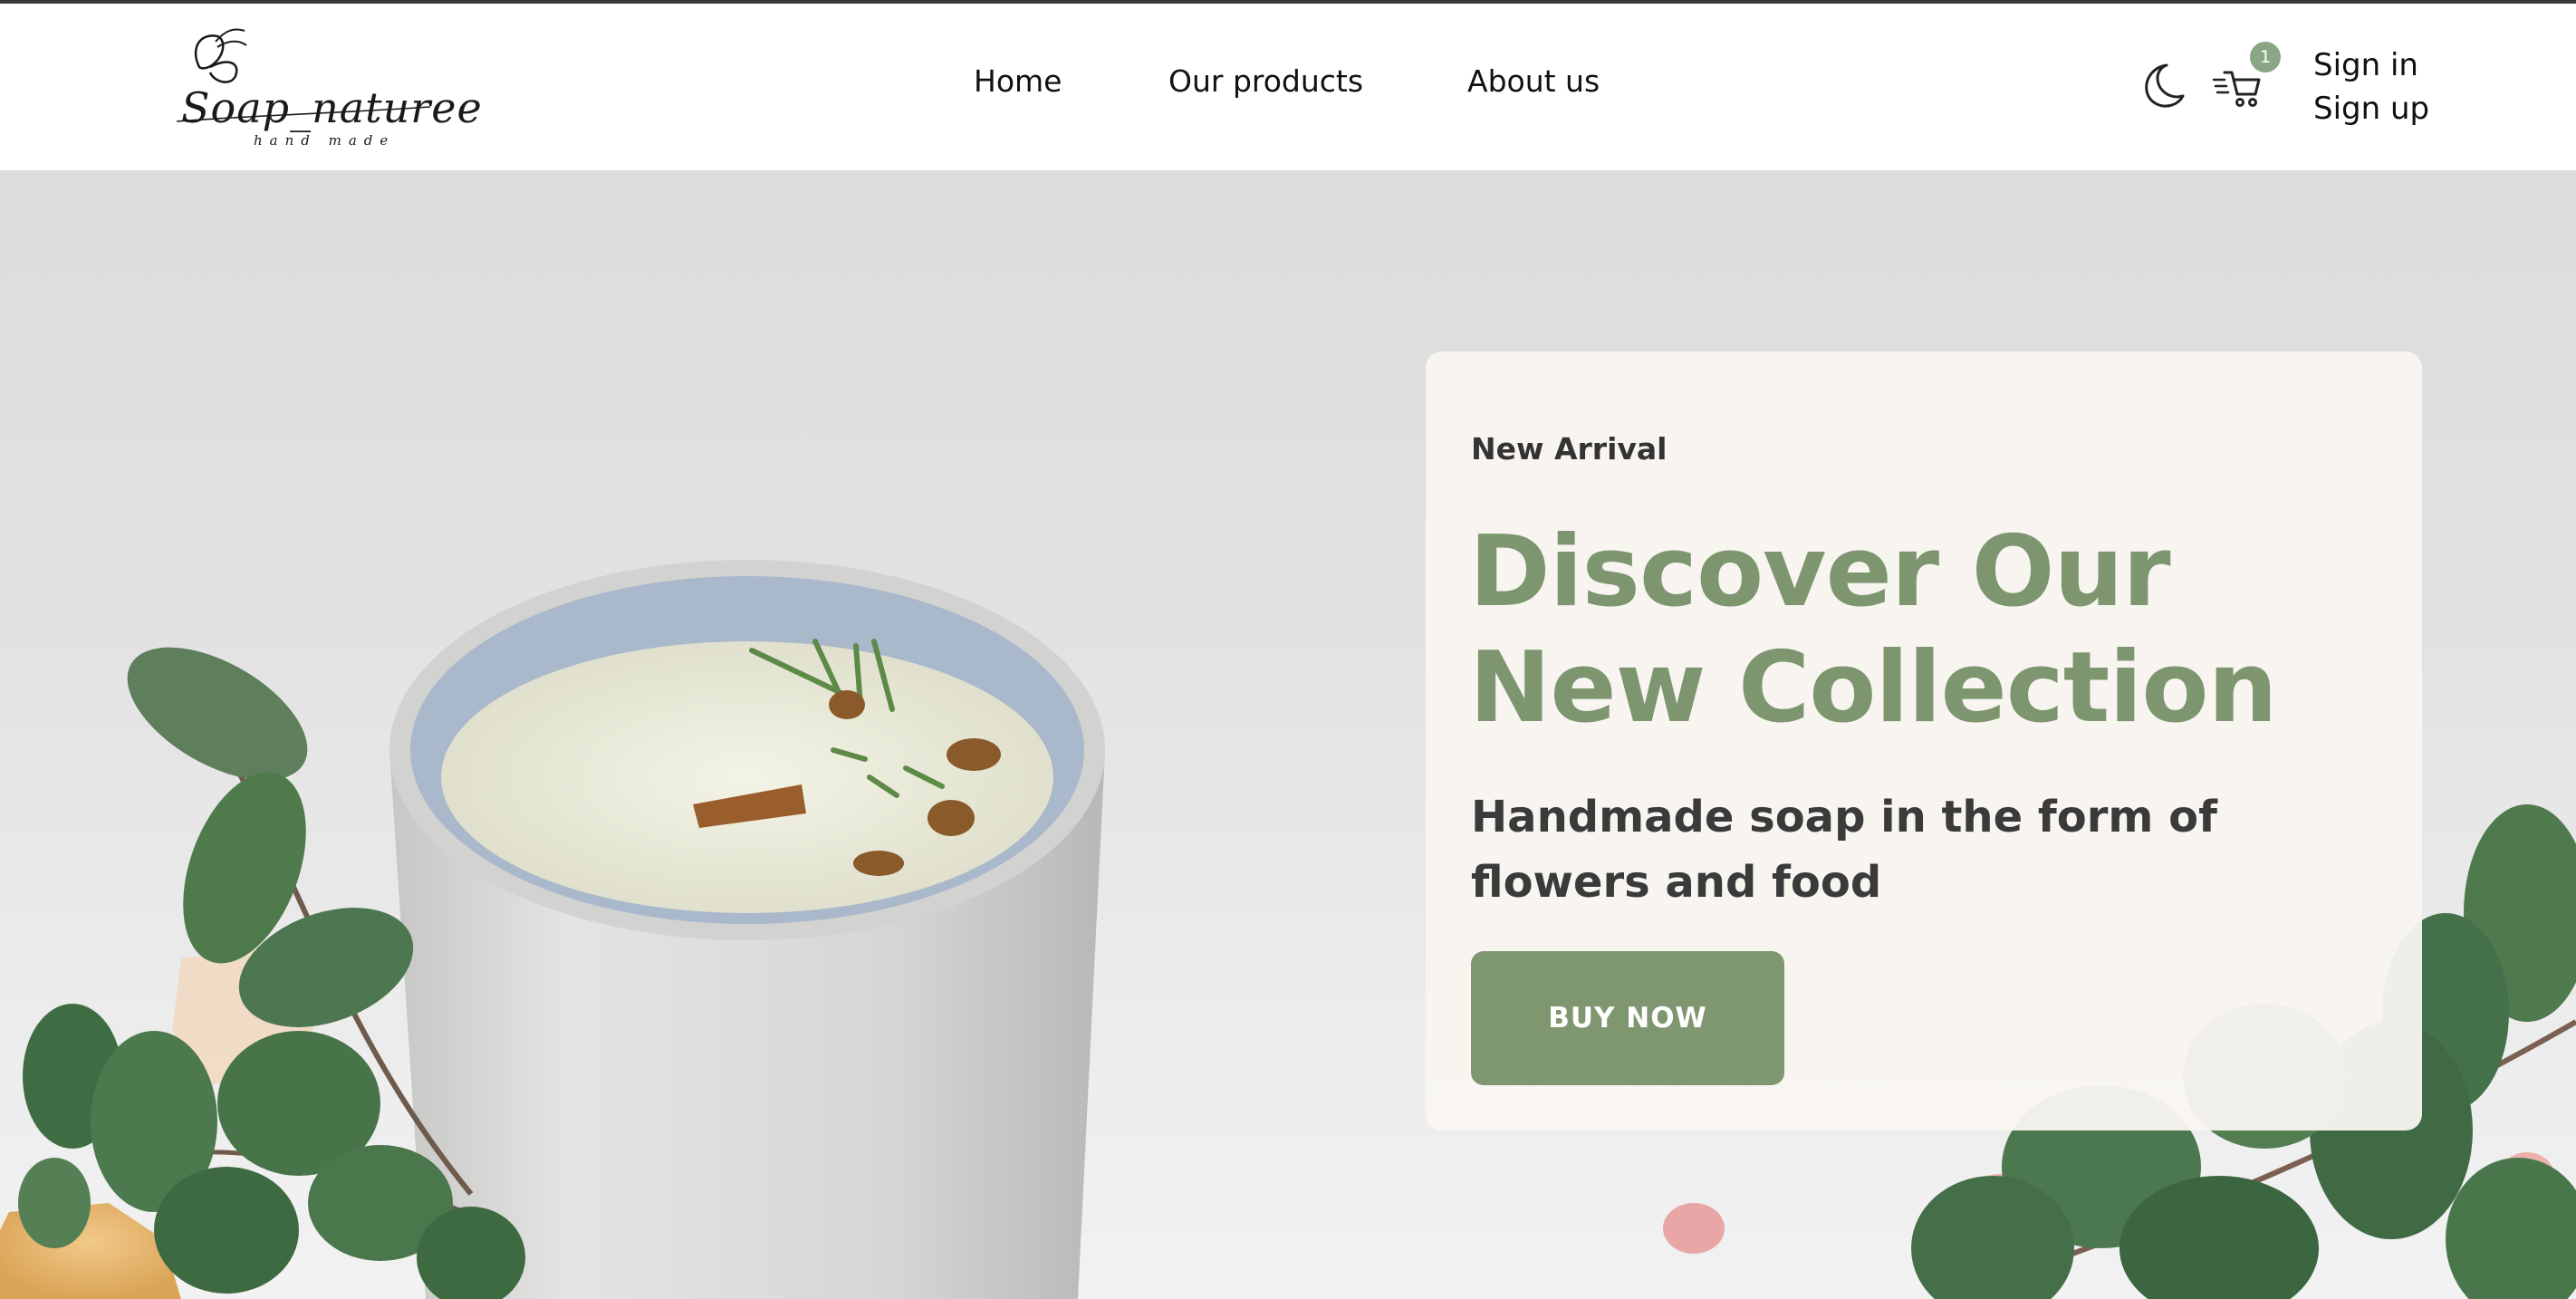 This screenshot has width=2576, height=1299. Describe the element at coordinates (1873, 630) in the screenshot. I see `hero-headline: Discover Our New Collection` at that location.